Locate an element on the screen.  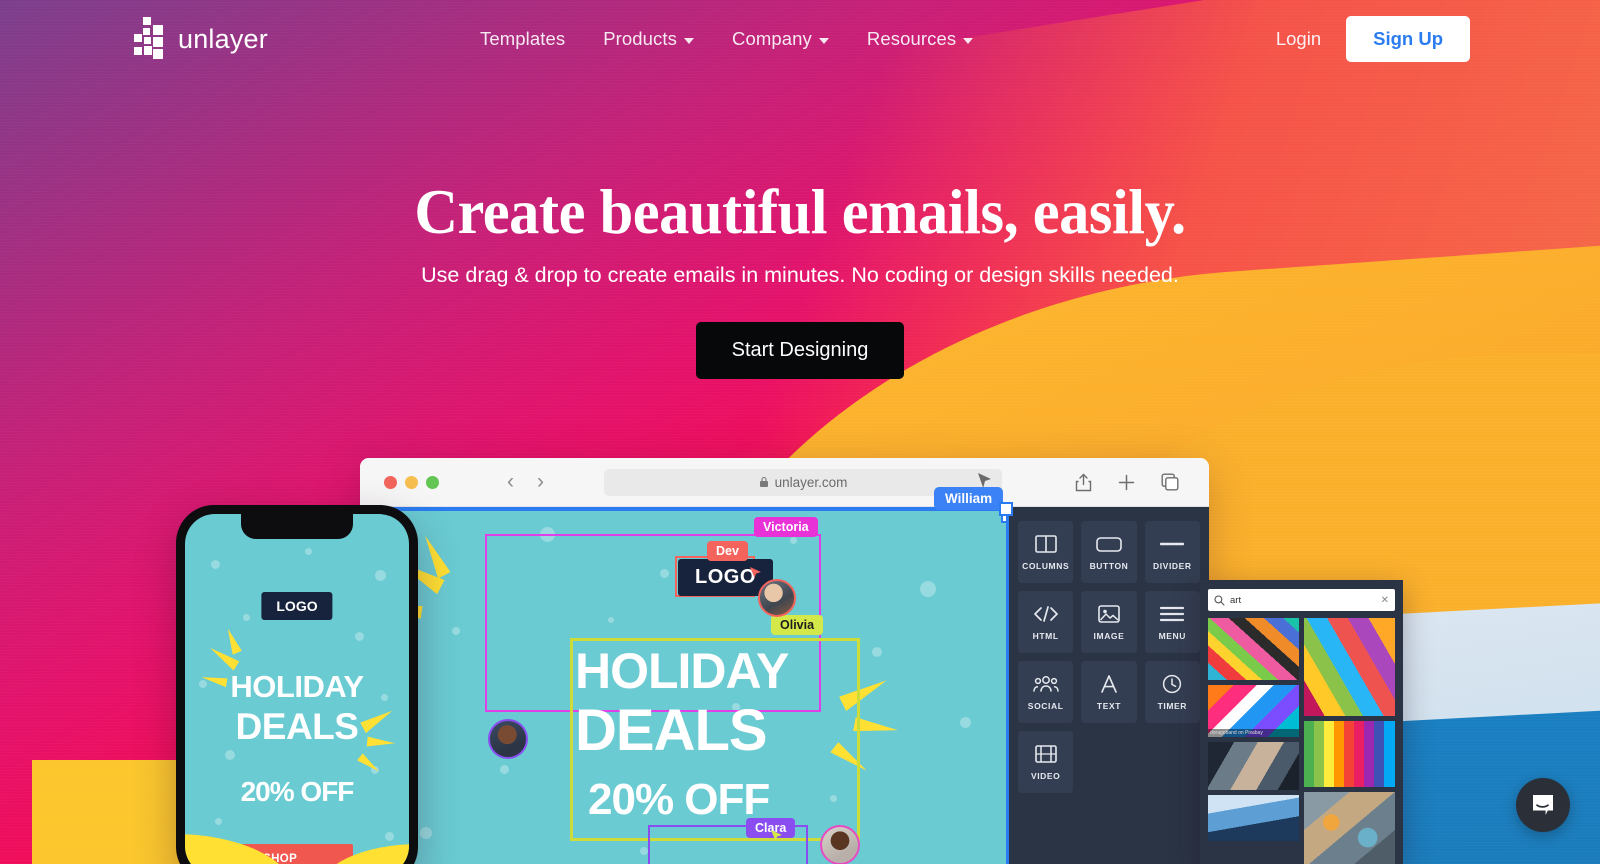
nav-item-label: Company is located at coordinates (772, 38).